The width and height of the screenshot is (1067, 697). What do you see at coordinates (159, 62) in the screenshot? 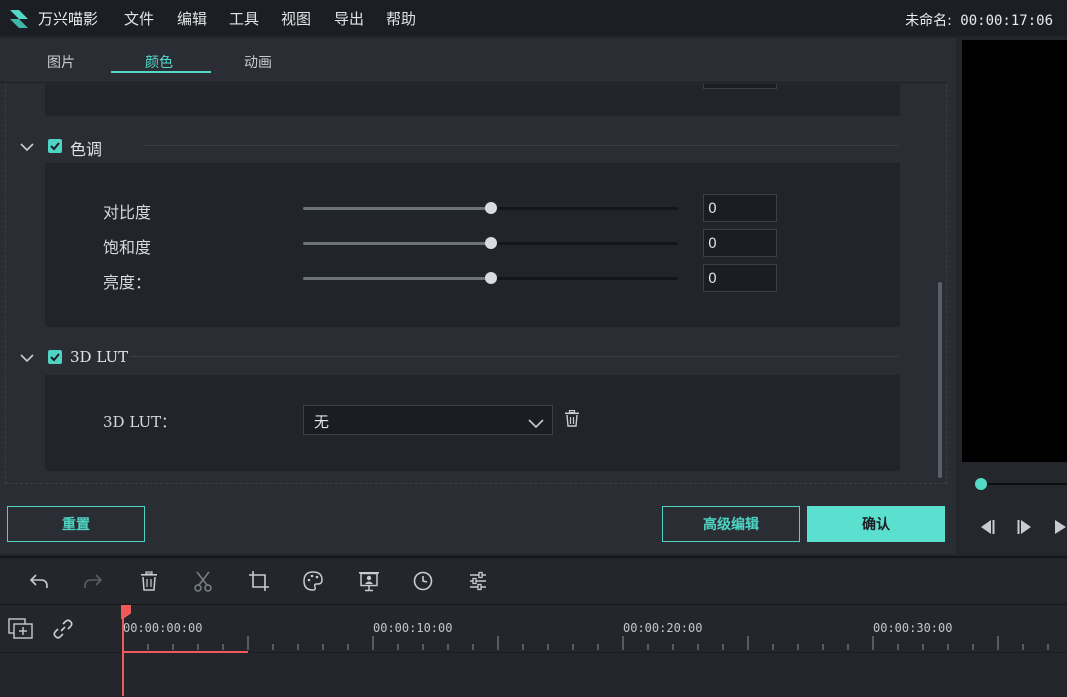
I see `tab-color: 颜色` at bounding box center [159, 62].